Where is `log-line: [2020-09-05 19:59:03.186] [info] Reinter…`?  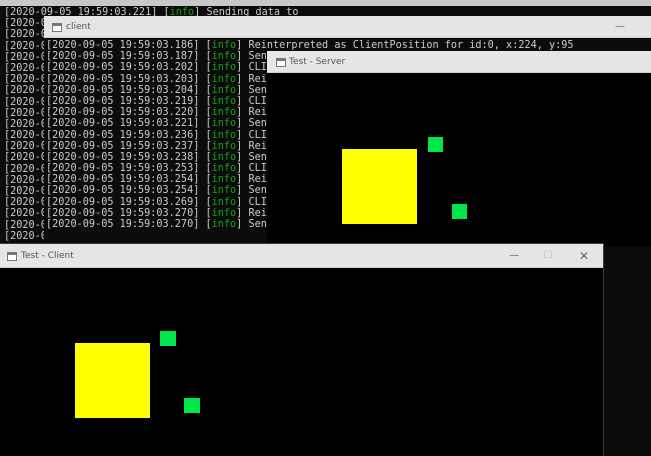
log-line: [2020-09-05 19:59:03.186] [info] Reinter… is located at coordinates (310, 45).